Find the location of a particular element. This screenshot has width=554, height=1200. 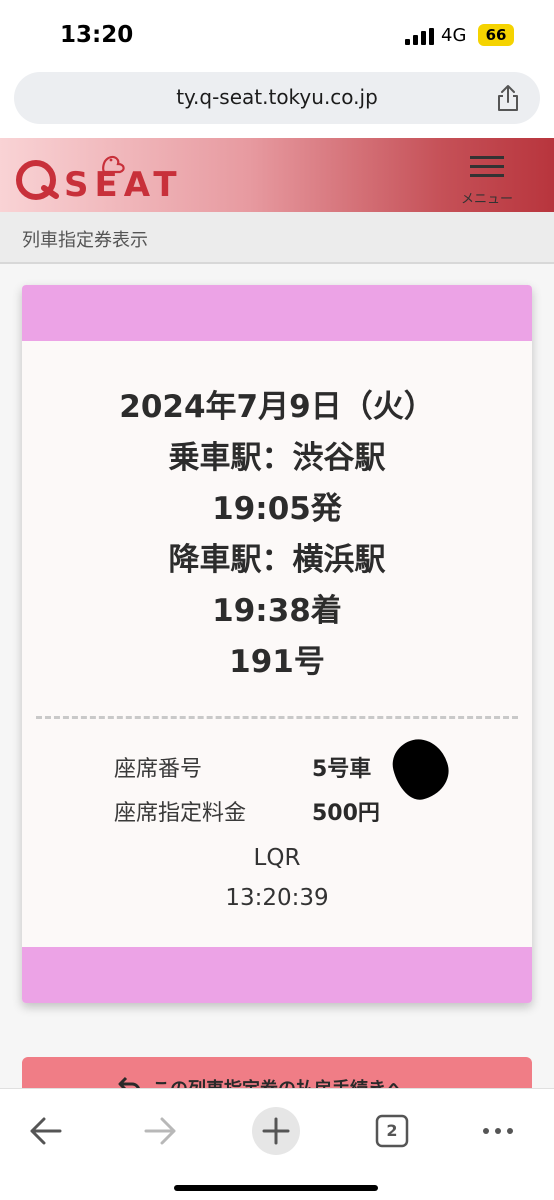

ticket-band-bottom is located at coordinates (277, 975).